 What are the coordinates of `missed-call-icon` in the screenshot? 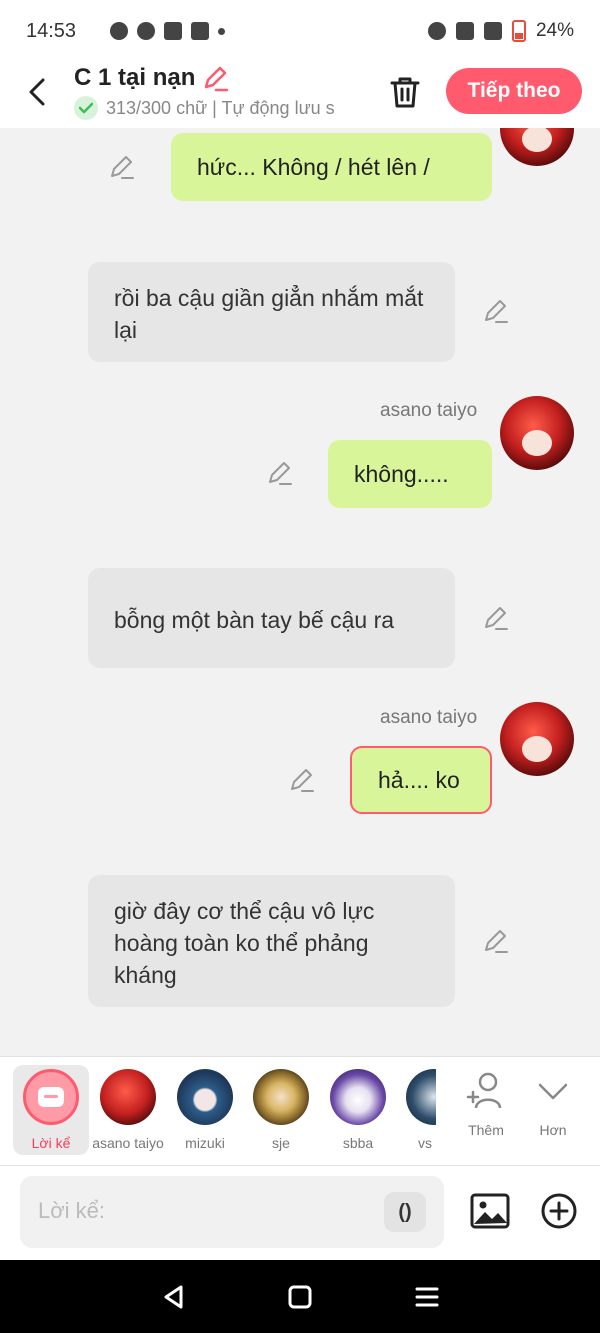 It's located at (173, 31).